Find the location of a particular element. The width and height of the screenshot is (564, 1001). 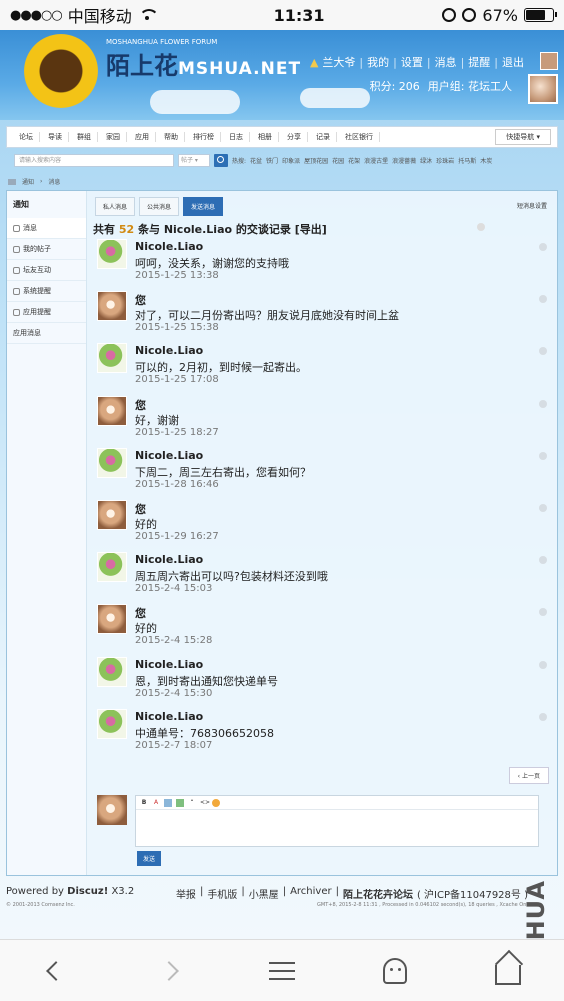

nav-item: 记录 is located at coordinates (323, 137).